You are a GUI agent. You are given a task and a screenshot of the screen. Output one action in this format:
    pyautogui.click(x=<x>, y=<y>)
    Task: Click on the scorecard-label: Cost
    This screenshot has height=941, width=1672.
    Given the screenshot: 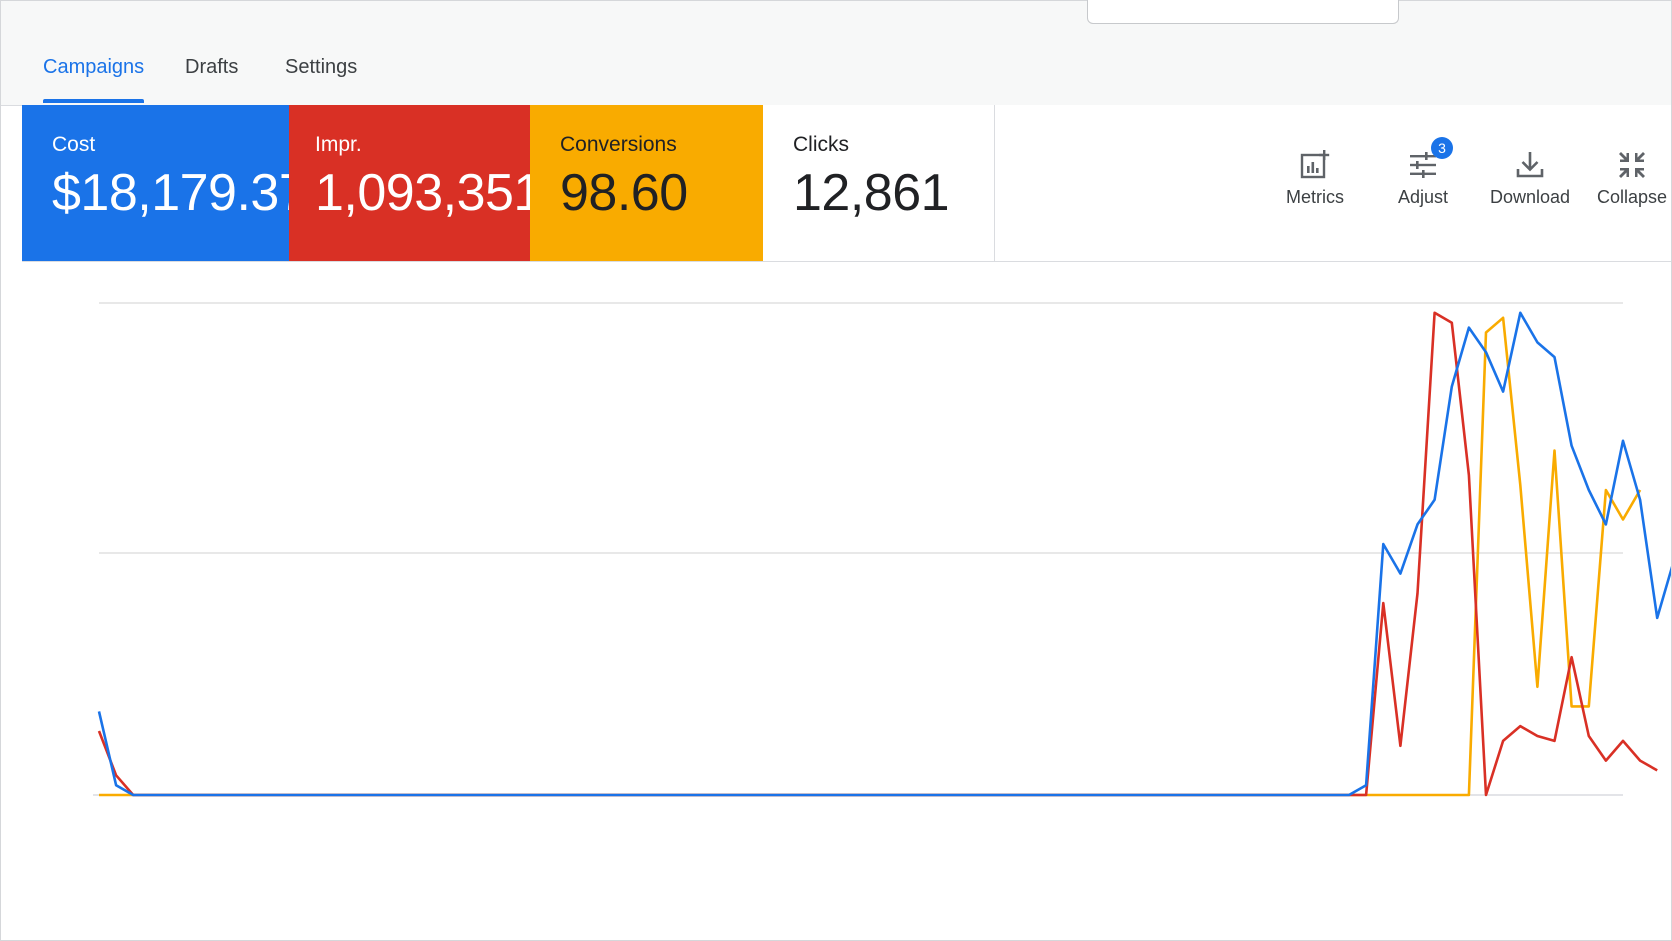 What is the action you would take?
    pyautogui.click(x=74, y=144)
    